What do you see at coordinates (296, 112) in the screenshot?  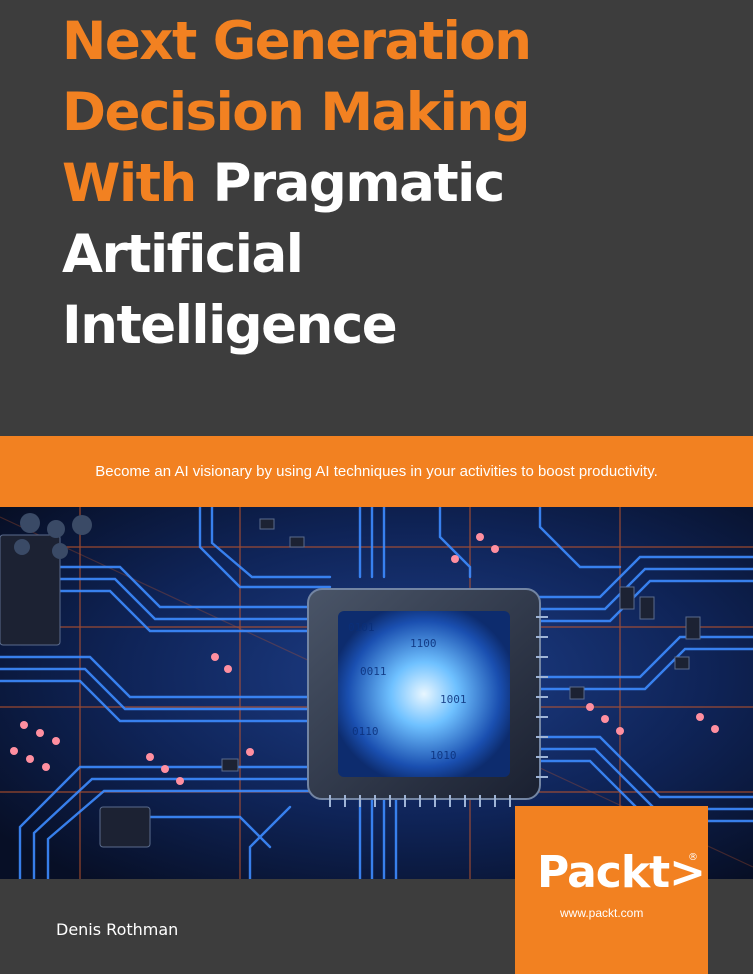 I see `title-line-2: Decision Making` at bounding box center [296, 112].